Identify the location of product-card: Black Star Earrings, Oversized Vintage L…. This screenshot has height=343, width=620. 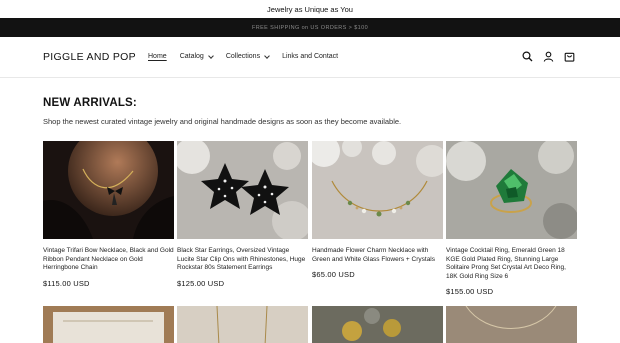
(242, 214).